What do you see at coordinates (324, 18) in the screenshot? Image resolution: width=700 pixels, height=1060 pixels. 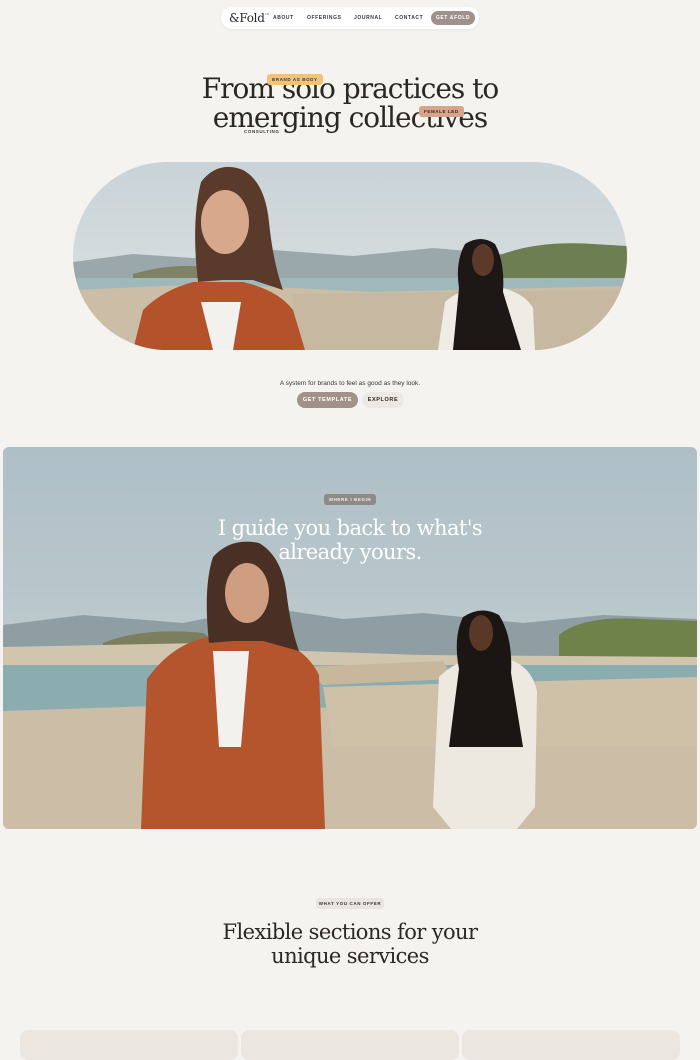 I see `nav-link-offerings: OFFERINGS` at bounding box center [324, 18].